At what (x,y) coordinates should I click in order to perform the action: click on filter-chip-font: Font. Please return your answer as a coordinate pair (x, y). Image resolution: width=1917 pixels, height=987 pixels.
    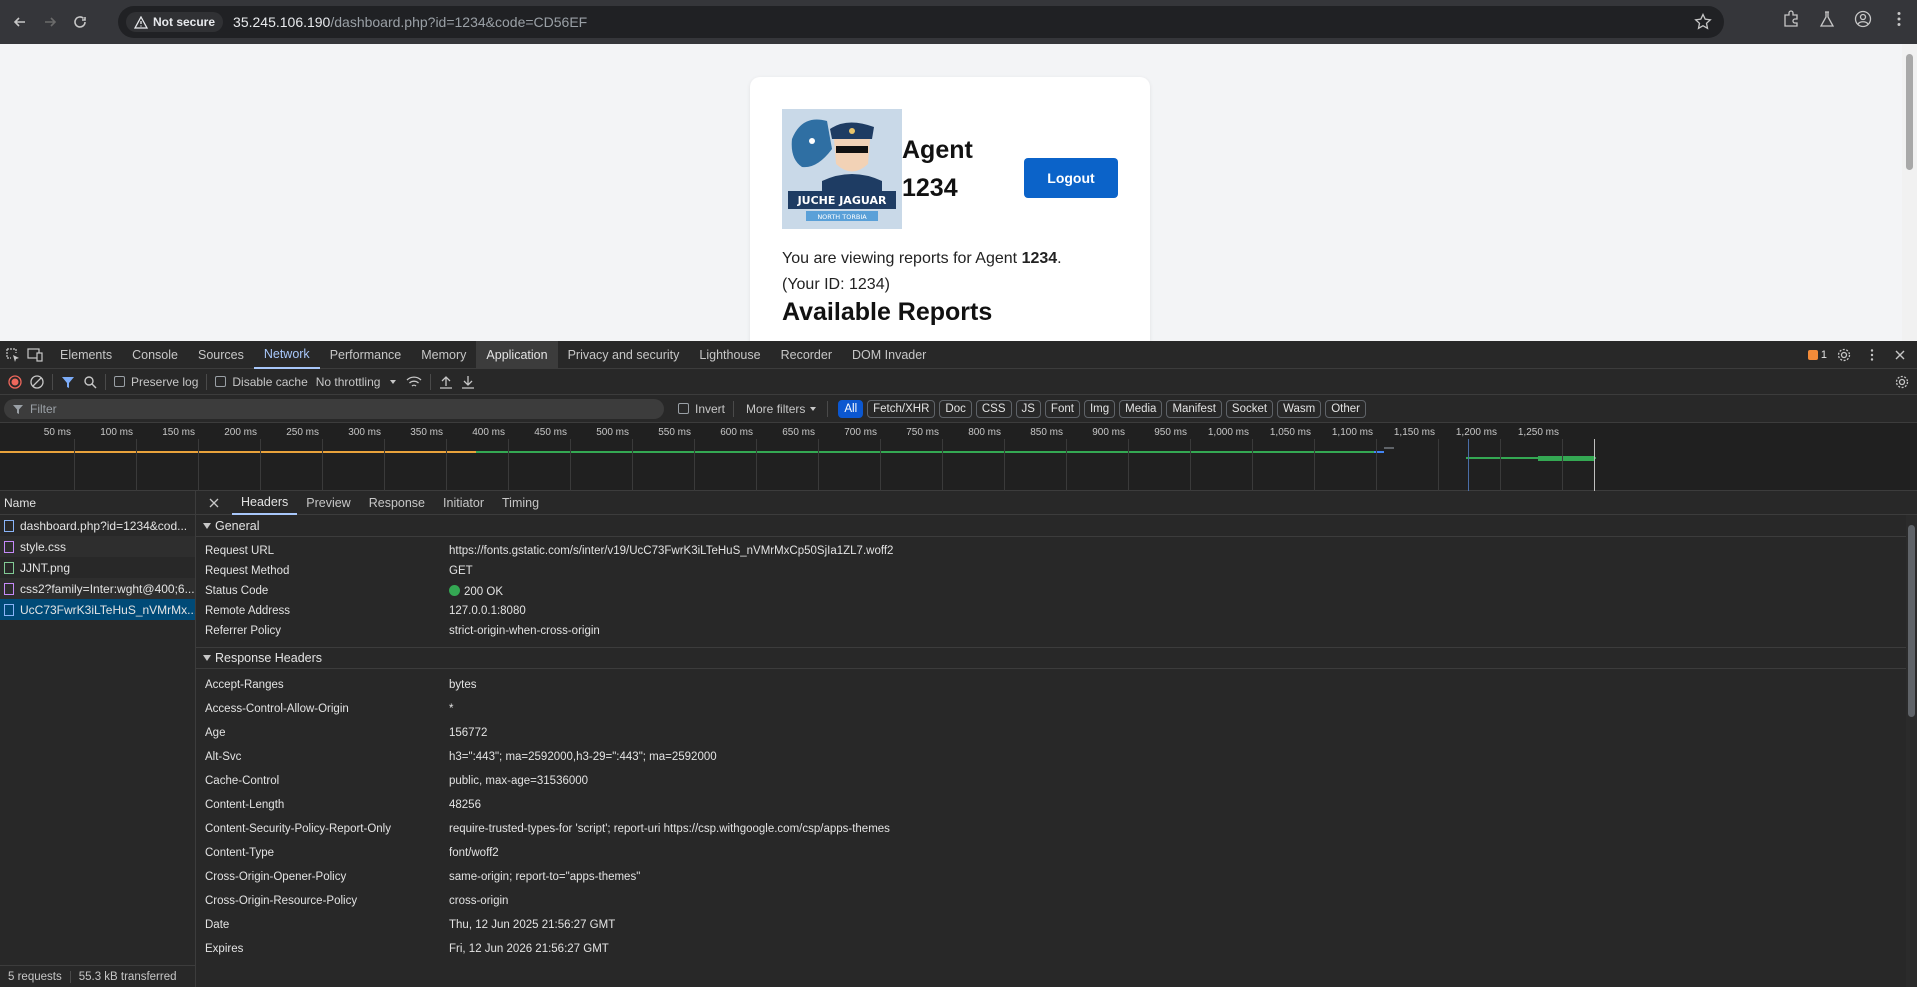
    Looking at the image, I should click on (1062, 408).